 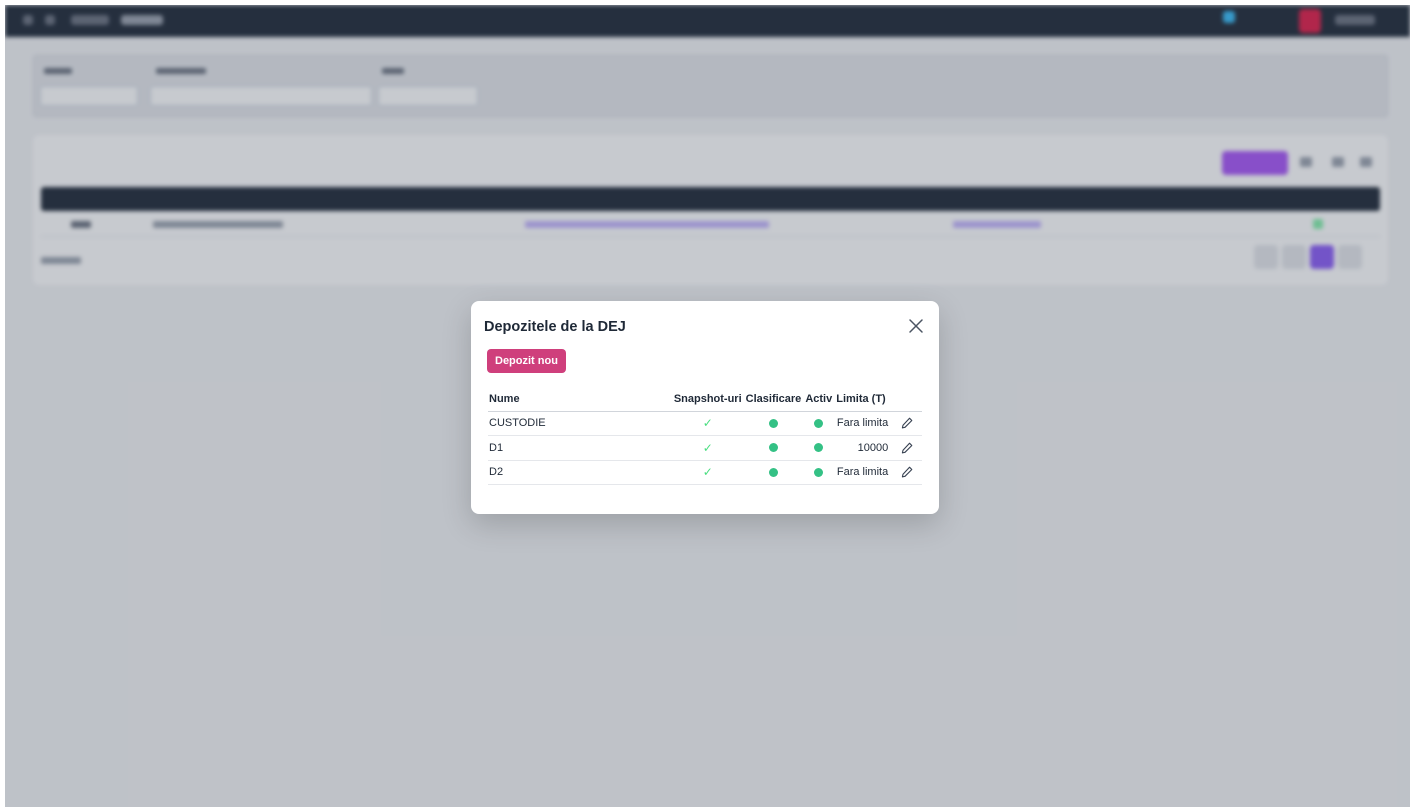 What do you see at coordinates (863, 399) in the screenshot?
I see `column-header-limit: Limita (T)` at bounding box center [863, 399].